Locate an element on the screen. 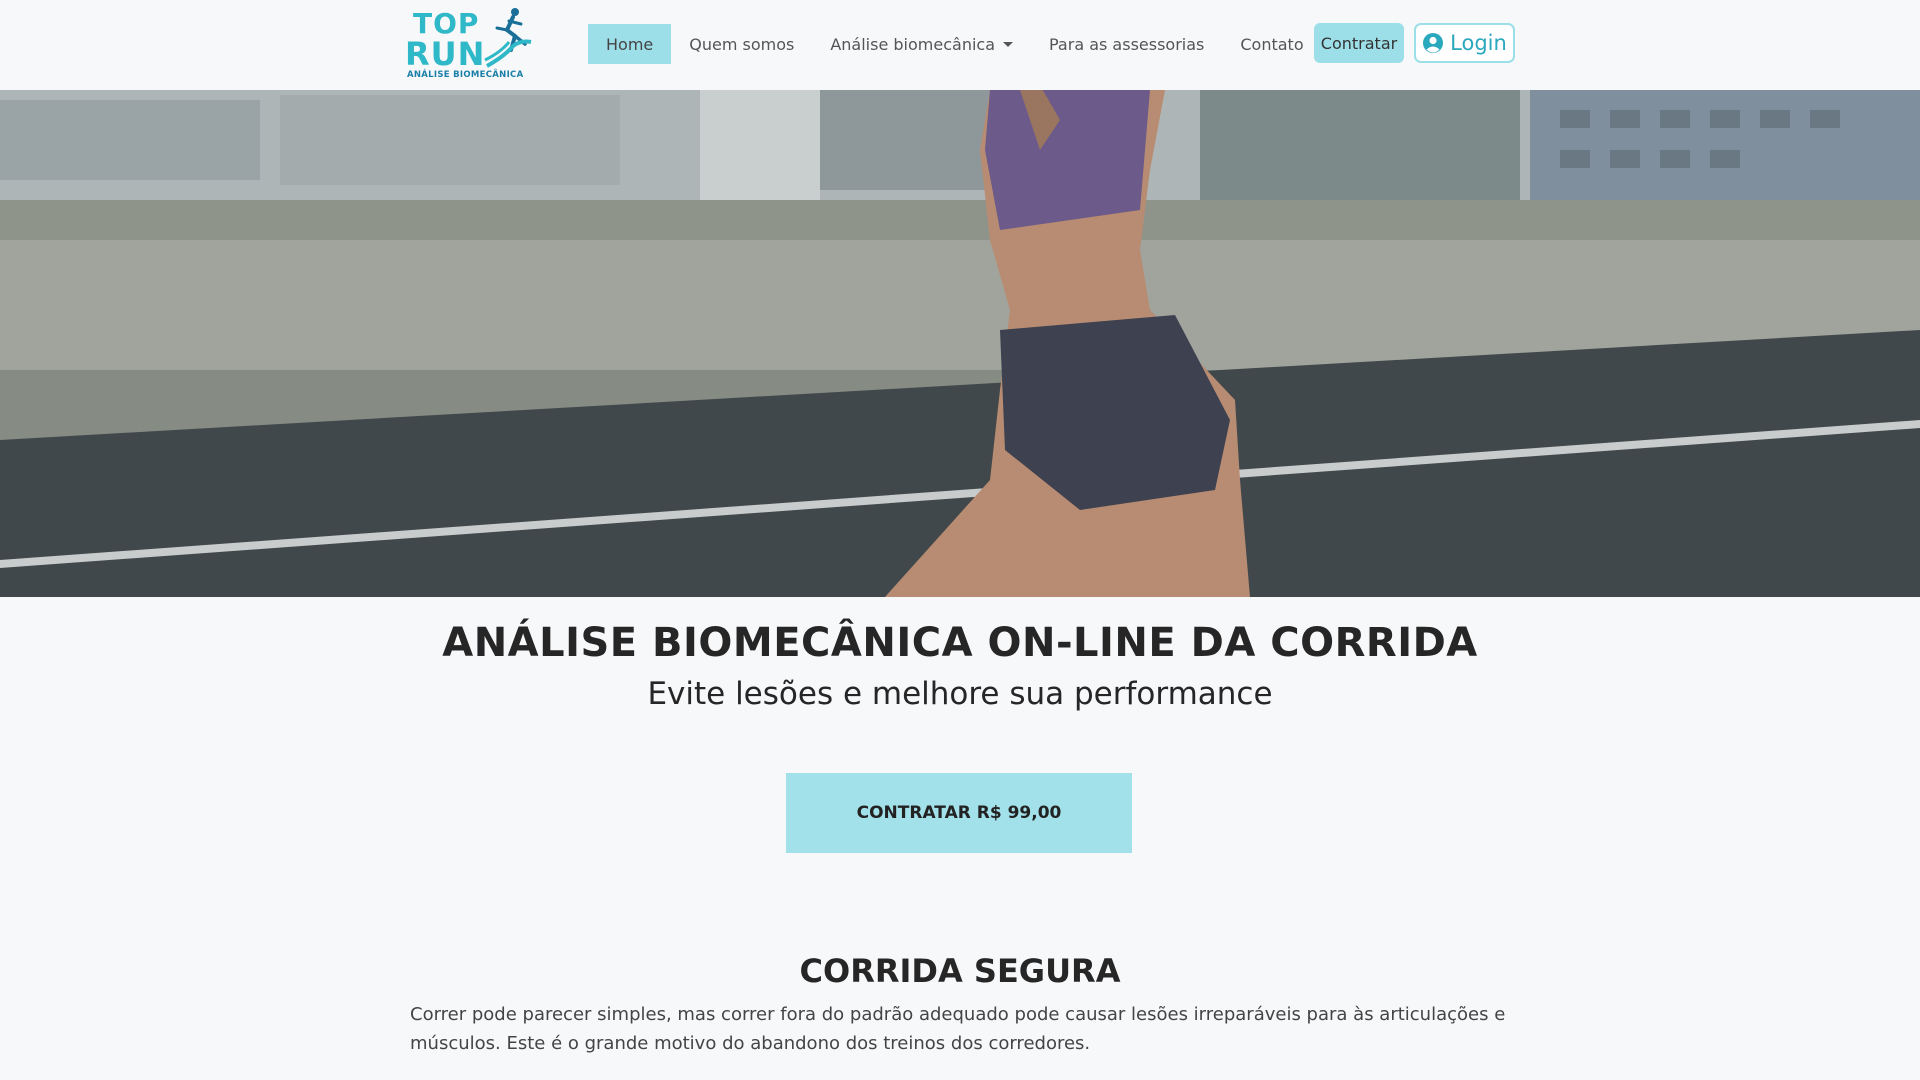 This screenshot has height=1080, width=1920. contratar-price-button: CONTRATAR R$ 99,00 is located at coordinates (959, 813).